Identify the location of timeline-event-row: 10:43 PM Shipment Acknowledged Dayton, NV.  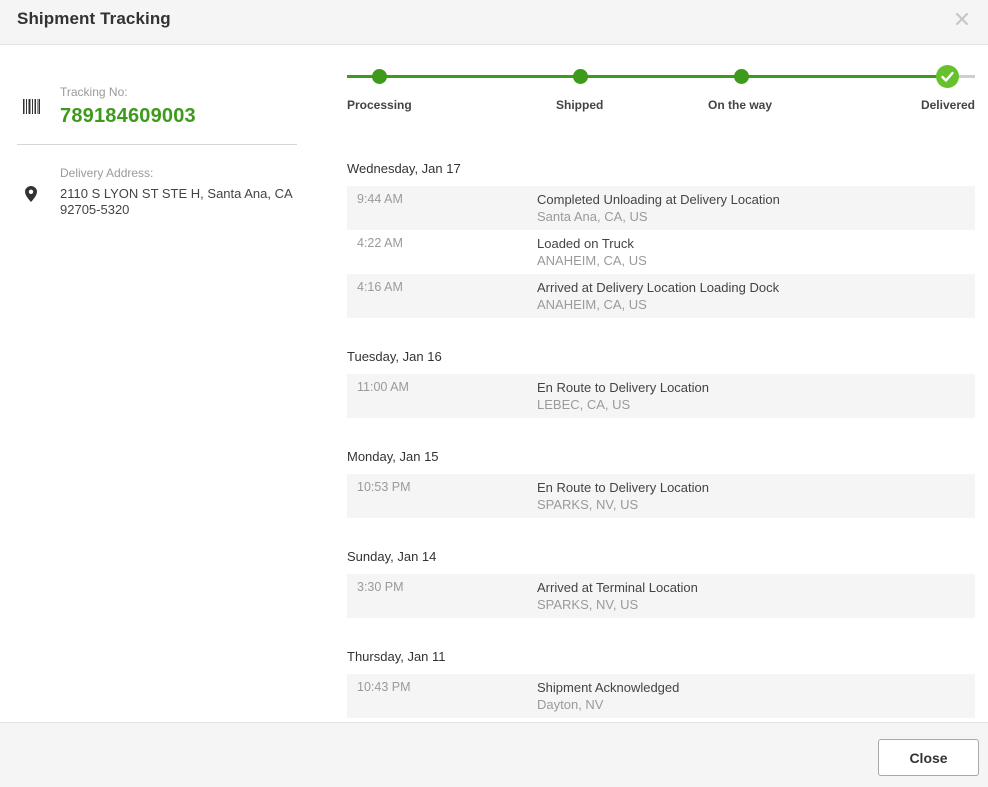
(661, 696).